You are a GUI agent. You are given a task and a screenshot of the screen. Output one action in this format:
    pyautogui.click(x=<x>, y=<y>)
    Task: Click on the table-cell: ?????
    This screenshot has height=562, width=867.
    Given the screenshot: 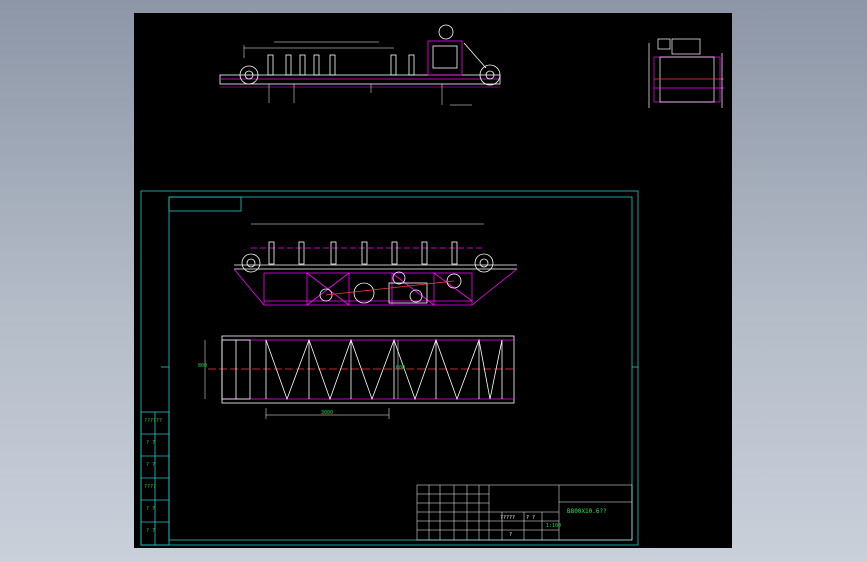 What is the action you would take?
    pyautogui.click(x=508, y=518)
    